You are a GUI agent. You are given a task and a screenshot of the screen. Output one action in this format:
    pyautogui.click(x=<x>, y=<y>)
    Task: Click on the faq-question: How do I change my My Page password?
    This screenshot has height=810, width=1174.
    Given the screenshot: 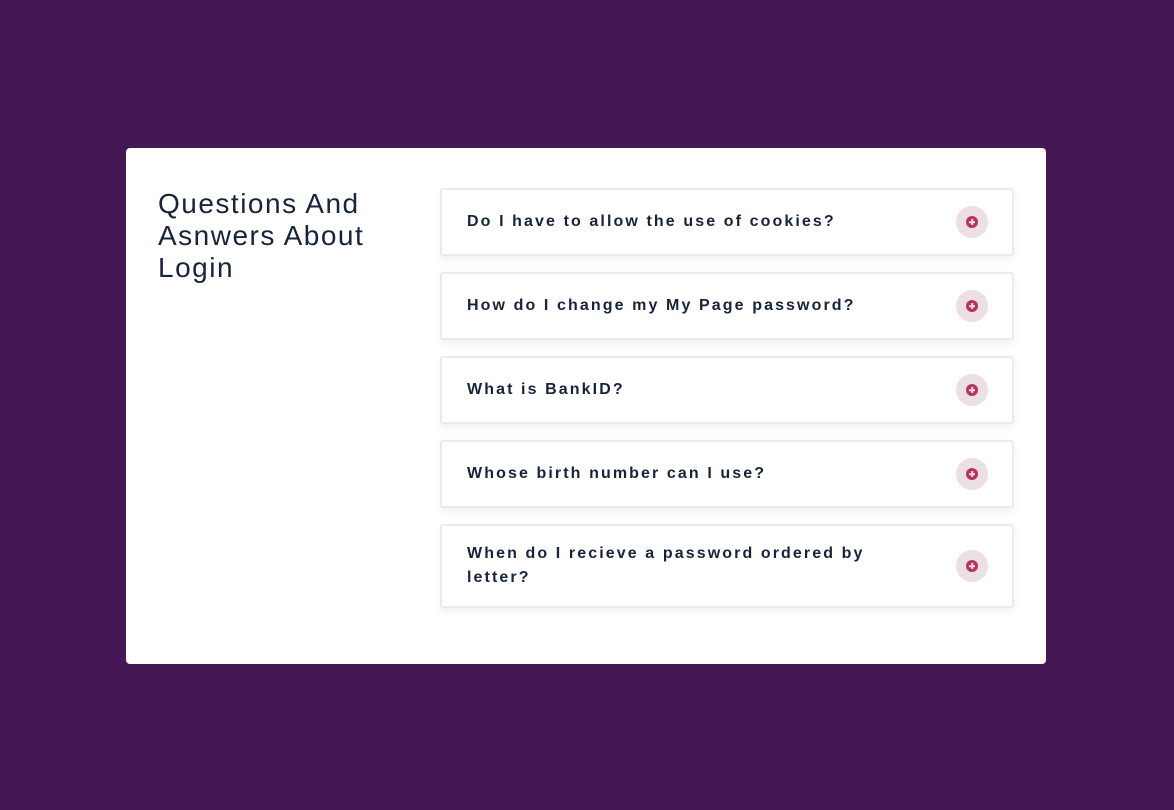 What is the action you would take?
    pyautogui.click(x=661, y=305)
    